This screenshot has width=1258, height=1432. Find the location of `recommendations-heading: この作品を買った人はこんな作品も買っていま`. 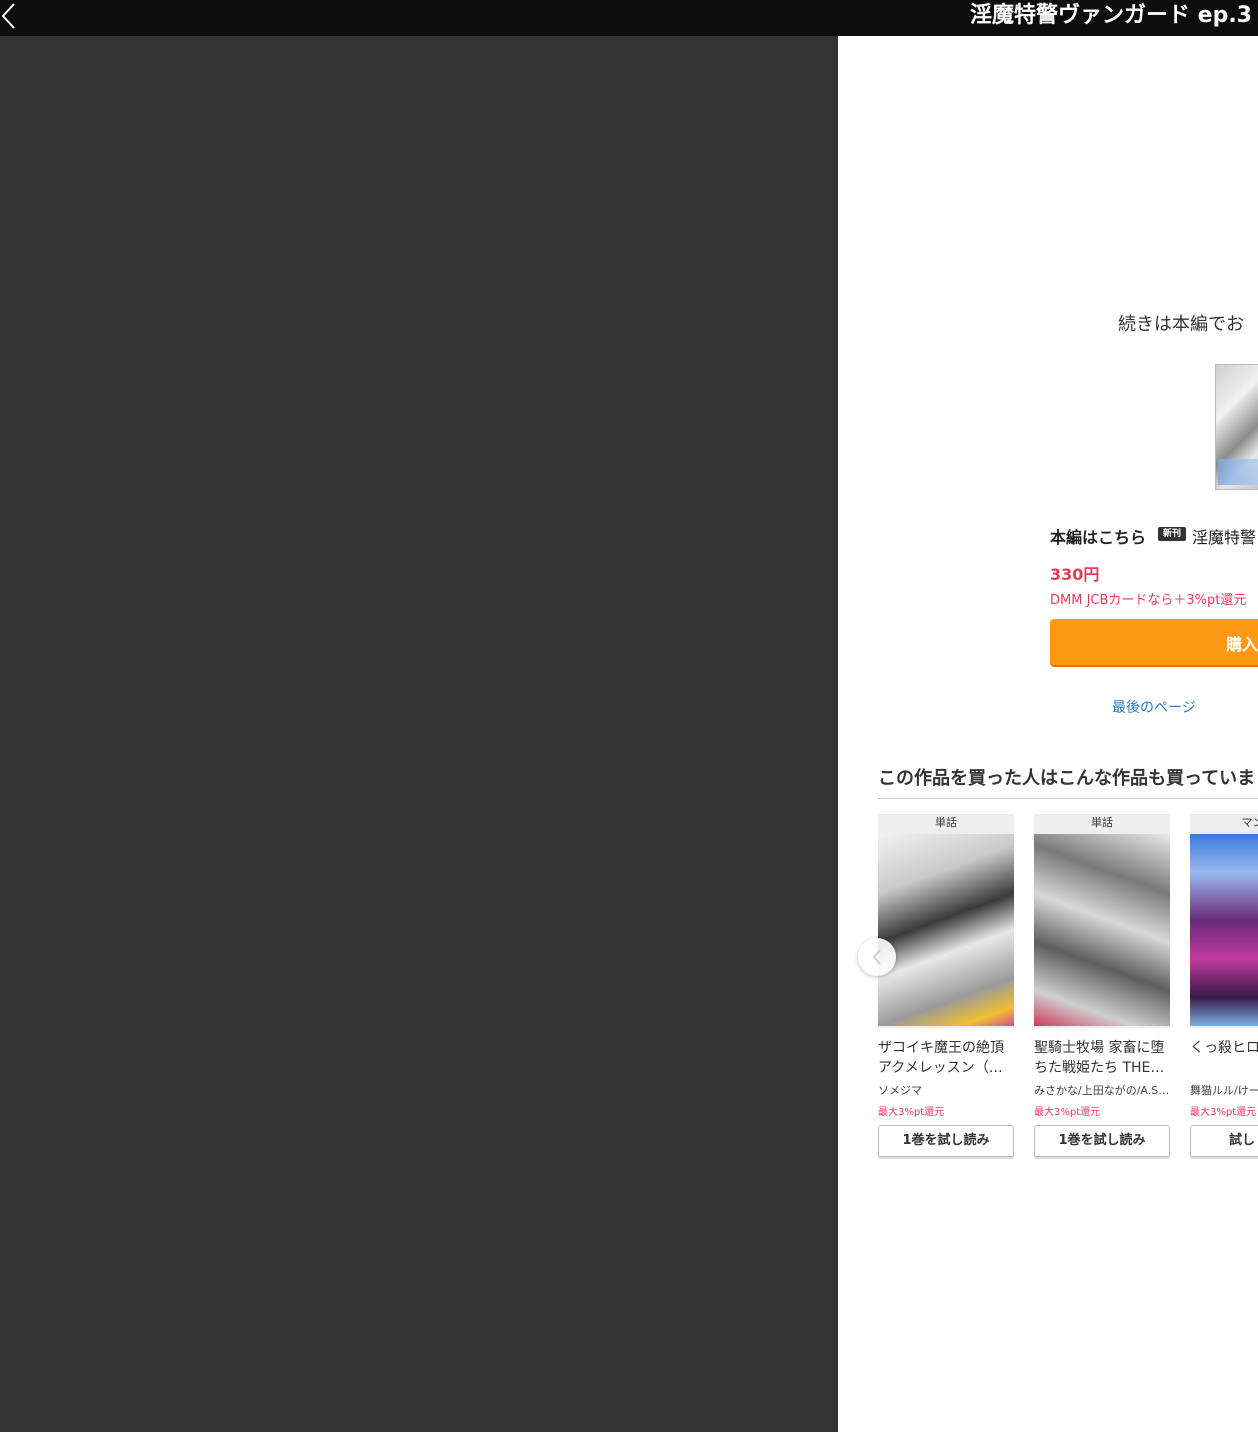

recommendations-heading: この作品を買った人はこんな作品も買っていま is located at coordinates (1067, 778).